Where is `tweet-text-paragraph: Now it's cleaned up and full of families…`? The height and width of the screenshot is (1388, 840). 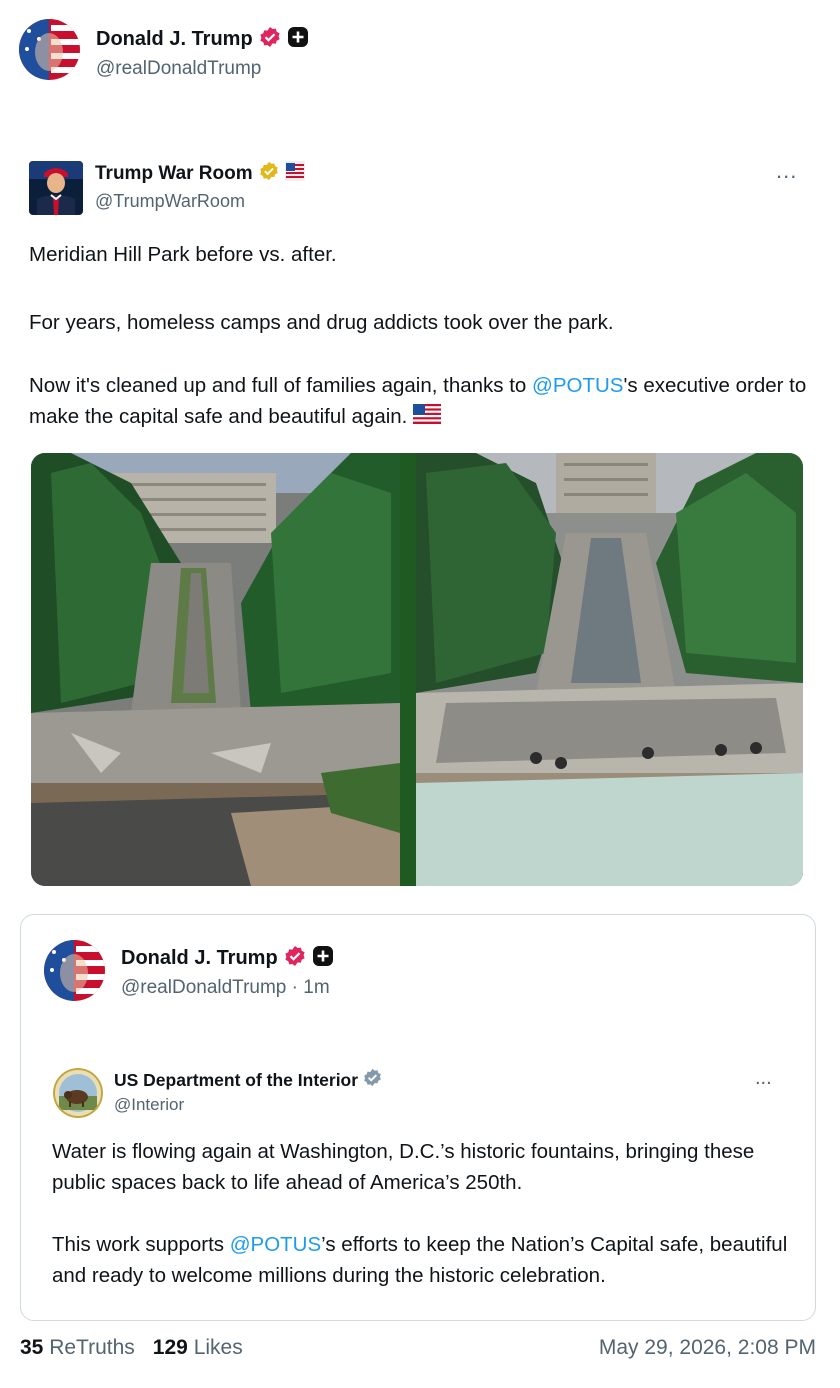
tweet-text-paragraph: Now it's cleaned up and full of families… is located at coordinates (424, 401).